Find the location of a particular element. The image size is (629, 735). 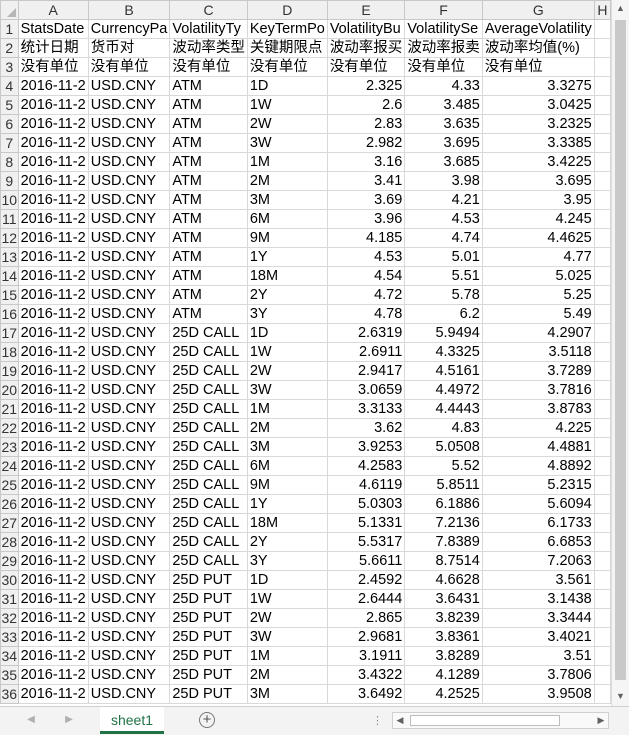

cell-h33 is located at coordinates (602, 637).